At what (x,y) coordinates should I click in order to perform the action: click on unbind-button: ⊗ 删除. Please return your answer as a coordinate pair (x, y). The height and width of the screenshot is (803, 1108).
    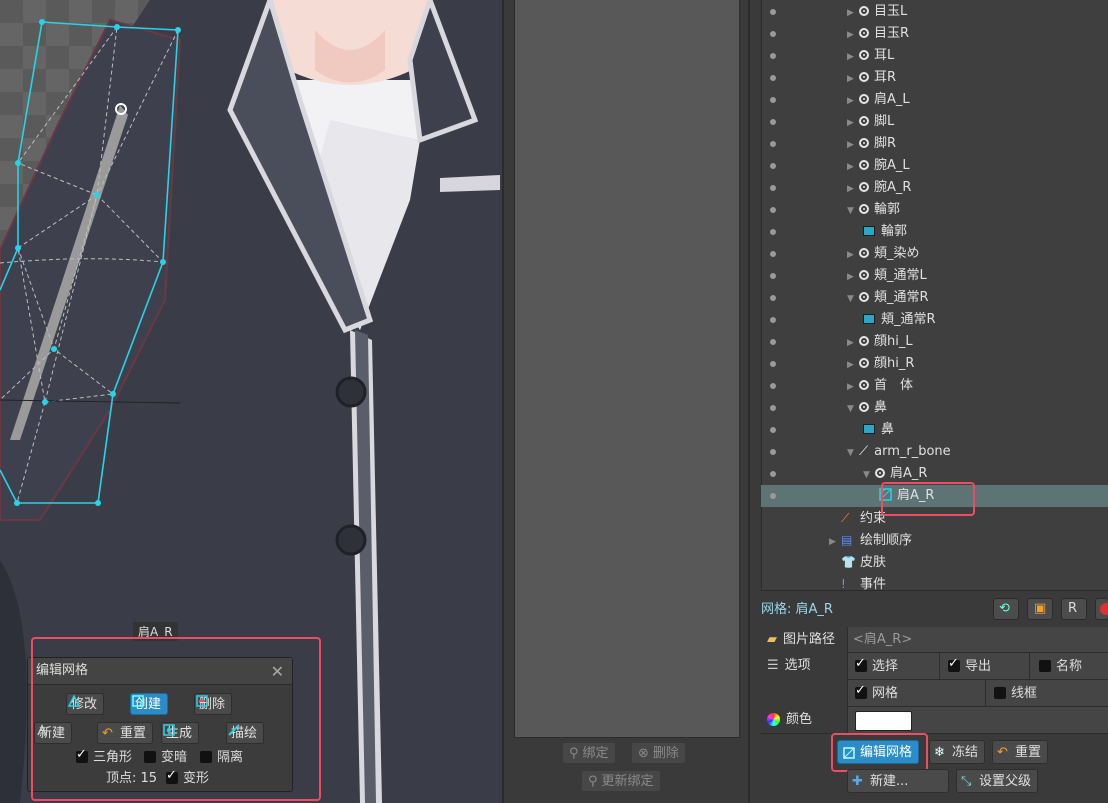
    Looking at the image, I should click on (658, 753).